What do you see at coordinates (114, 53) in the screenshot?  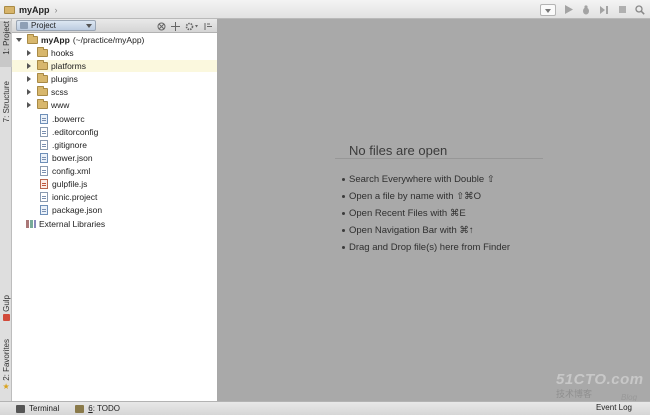 I see `tree-folder-hooks: hooks` at bounding box center [114, 53].